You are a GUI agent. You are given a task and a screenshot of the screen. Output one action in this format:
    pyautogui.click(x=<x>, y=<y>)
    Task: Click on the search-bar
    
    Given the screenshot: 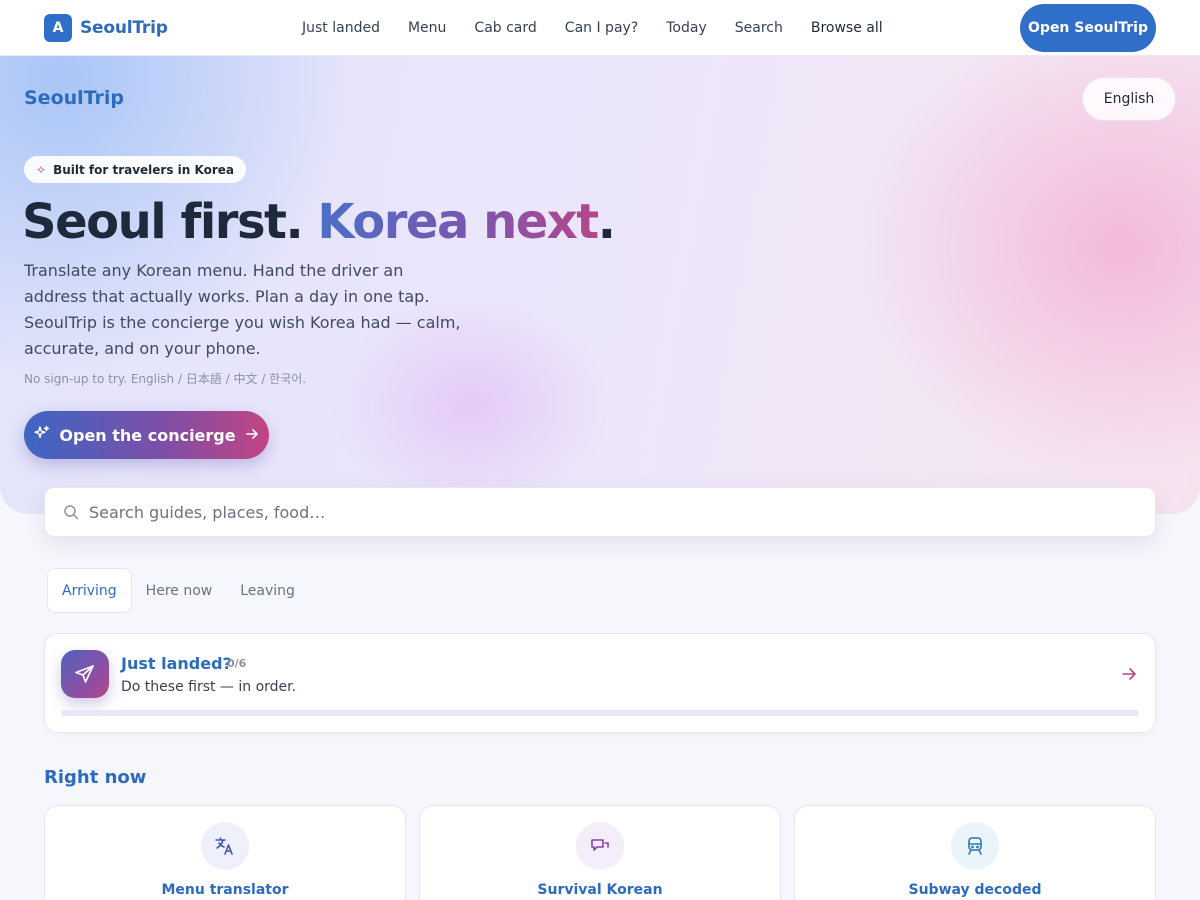 What is the action you would take?
    pyautogui.click(x=600, y=512)
    